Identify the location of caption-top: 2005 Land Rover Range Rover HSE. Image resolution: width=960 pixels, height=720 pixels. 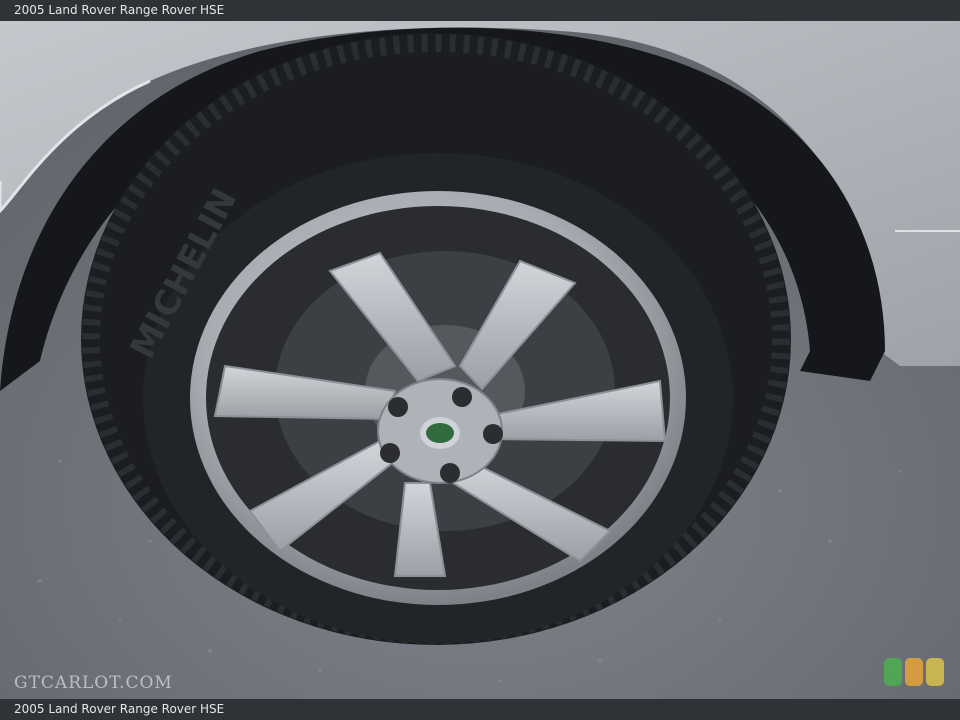
(480, 10).